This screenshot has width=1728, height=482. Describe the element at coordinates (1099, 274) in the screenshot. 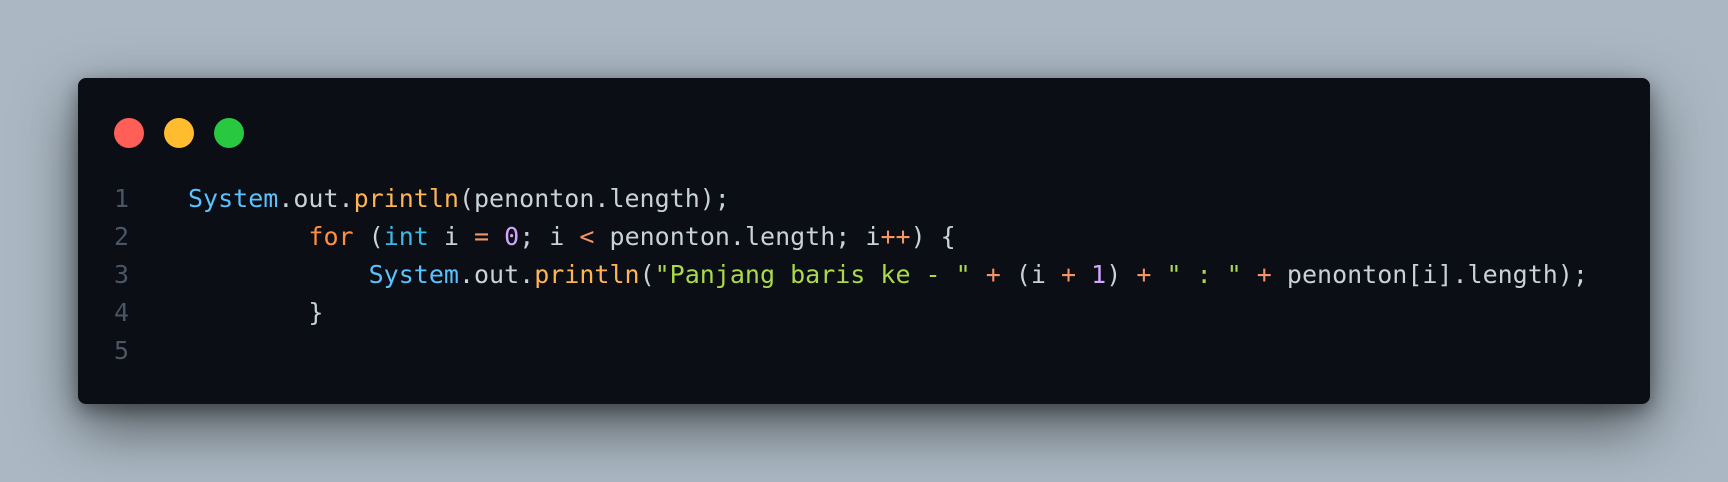

I see `code-token: 1` at that location.